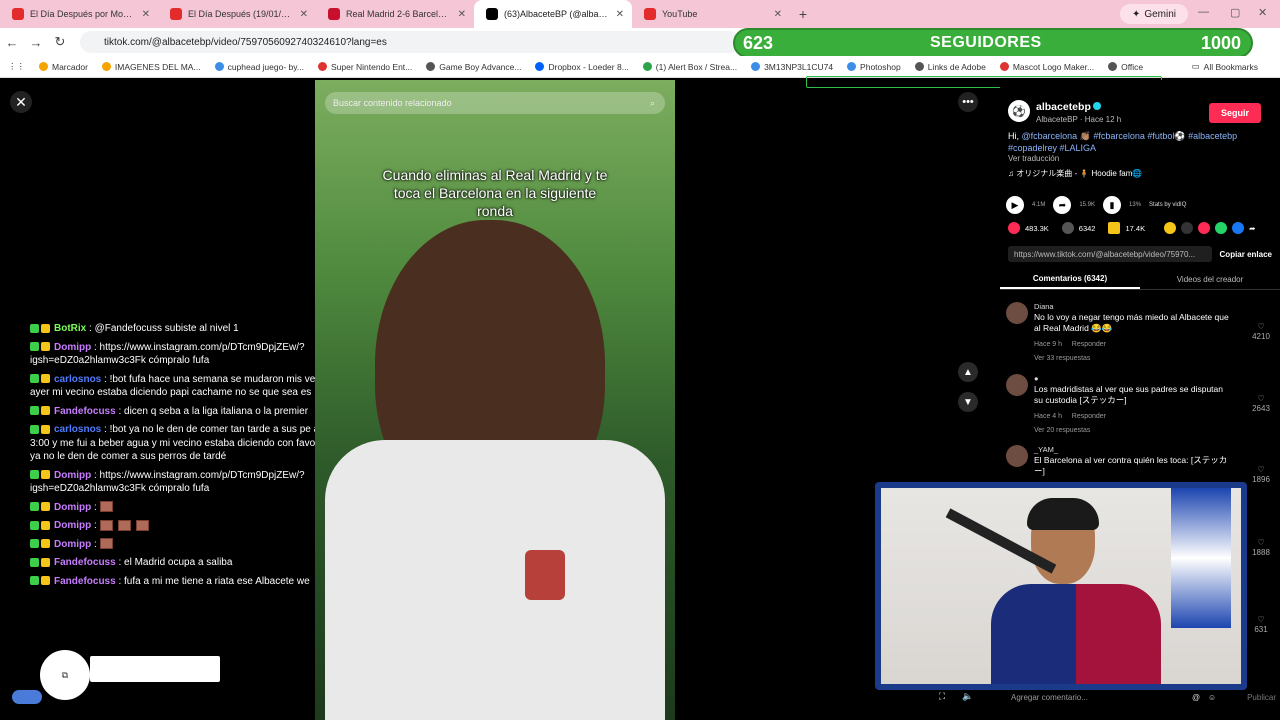 The image size is (1280, 720). Describe the element at coordinates (65, 675) in the screenshot. I see `floating-widget-button: ⧉` at that location.